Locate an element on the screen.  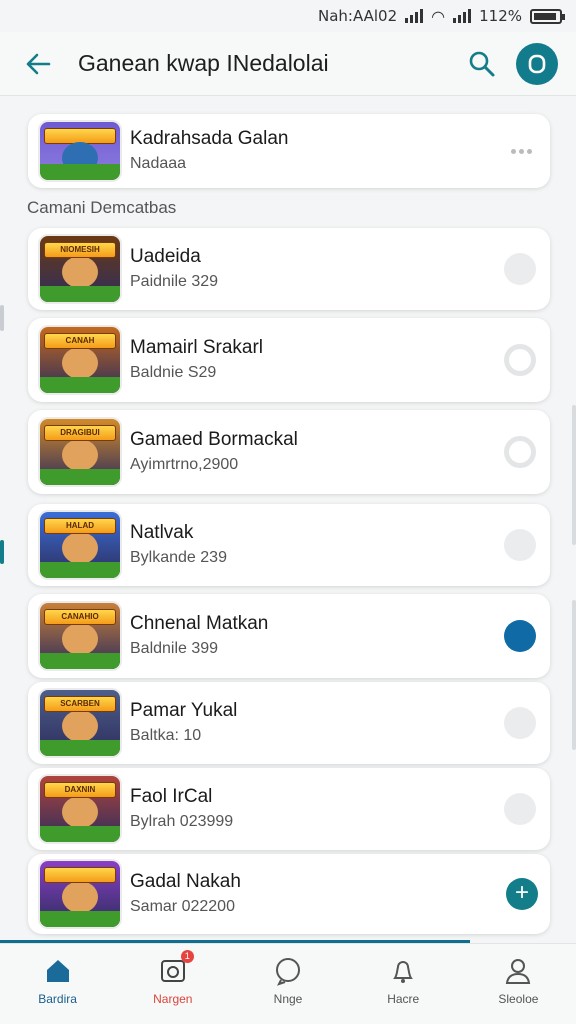
game-thumbnail: HALAD is located at coordinates (80, 545).